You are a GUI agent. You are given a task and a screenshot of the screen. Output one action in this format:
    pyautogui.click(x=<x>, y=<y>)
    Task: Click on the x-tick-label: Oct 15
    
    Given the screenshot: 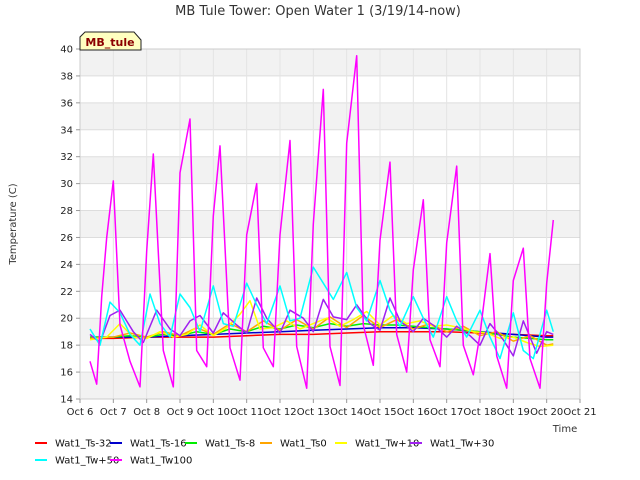 What is the action you would take?
    pyautogui.click(x=379, y=412)
    